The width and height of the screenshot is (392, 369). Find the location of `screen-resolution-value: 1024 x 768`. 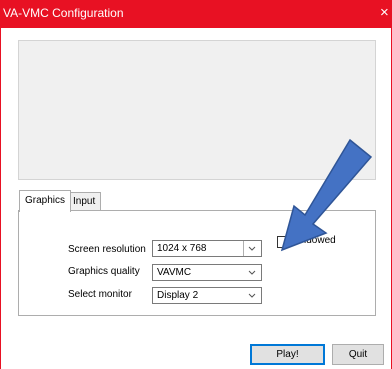

screen-resolution-value: 1024 x 768 is located at coordinates (182, 248).